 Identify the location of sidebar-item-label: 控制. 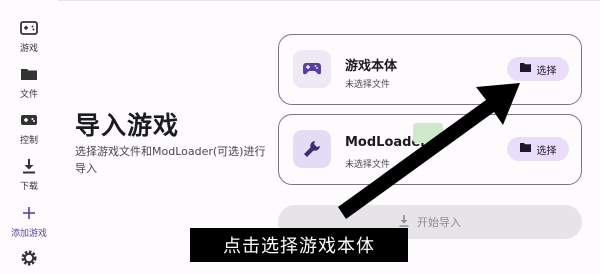
(28, 141).